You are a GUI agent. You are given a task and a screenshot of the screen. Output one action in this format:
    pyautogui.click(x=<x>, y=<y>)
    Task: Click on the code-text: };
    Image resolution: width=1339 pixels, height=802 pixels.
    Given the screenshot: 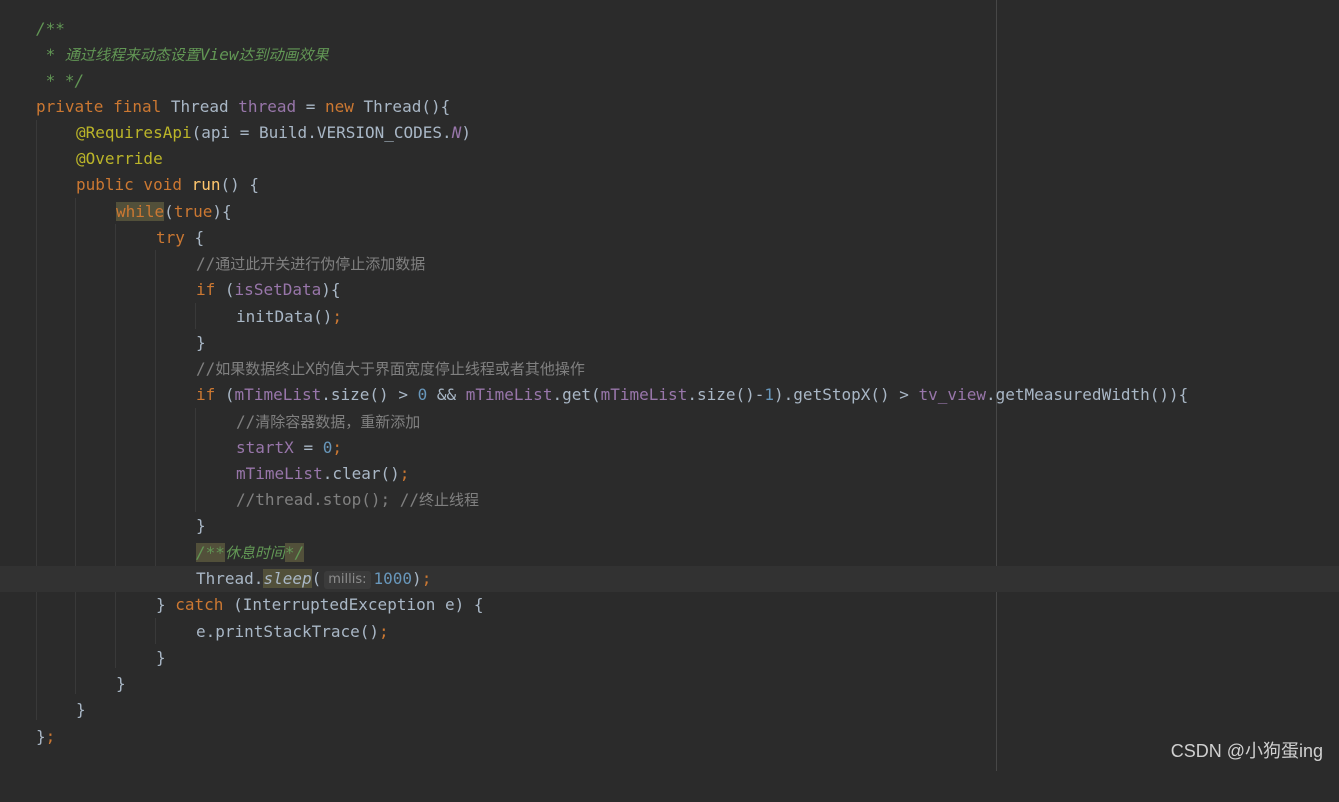 What is the action you would take?
    pyautogui.click(x=46, y=736)
    